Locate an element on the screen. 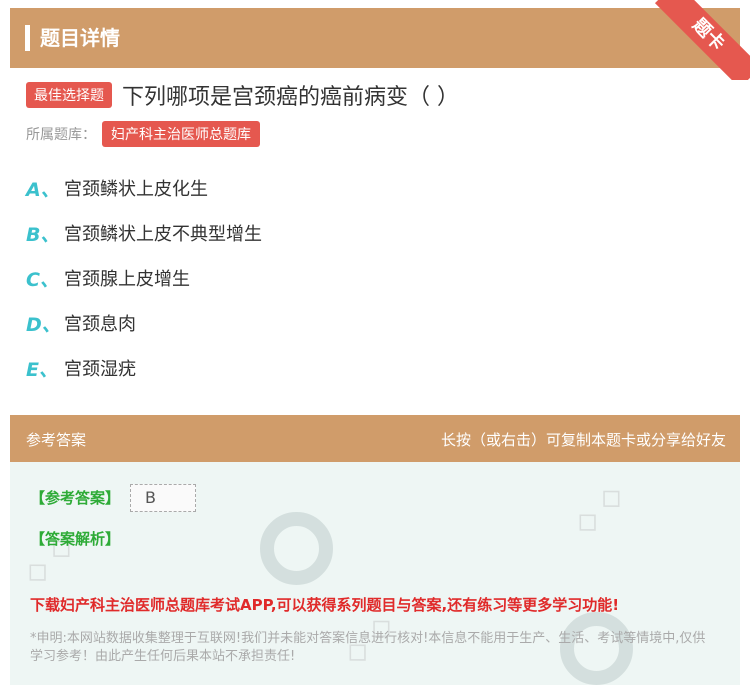 The height and width of the screenshot is (685, 750). option-b: B、 宫颈鳞状上皮不典型增生 is located at coordinates (144, 233).